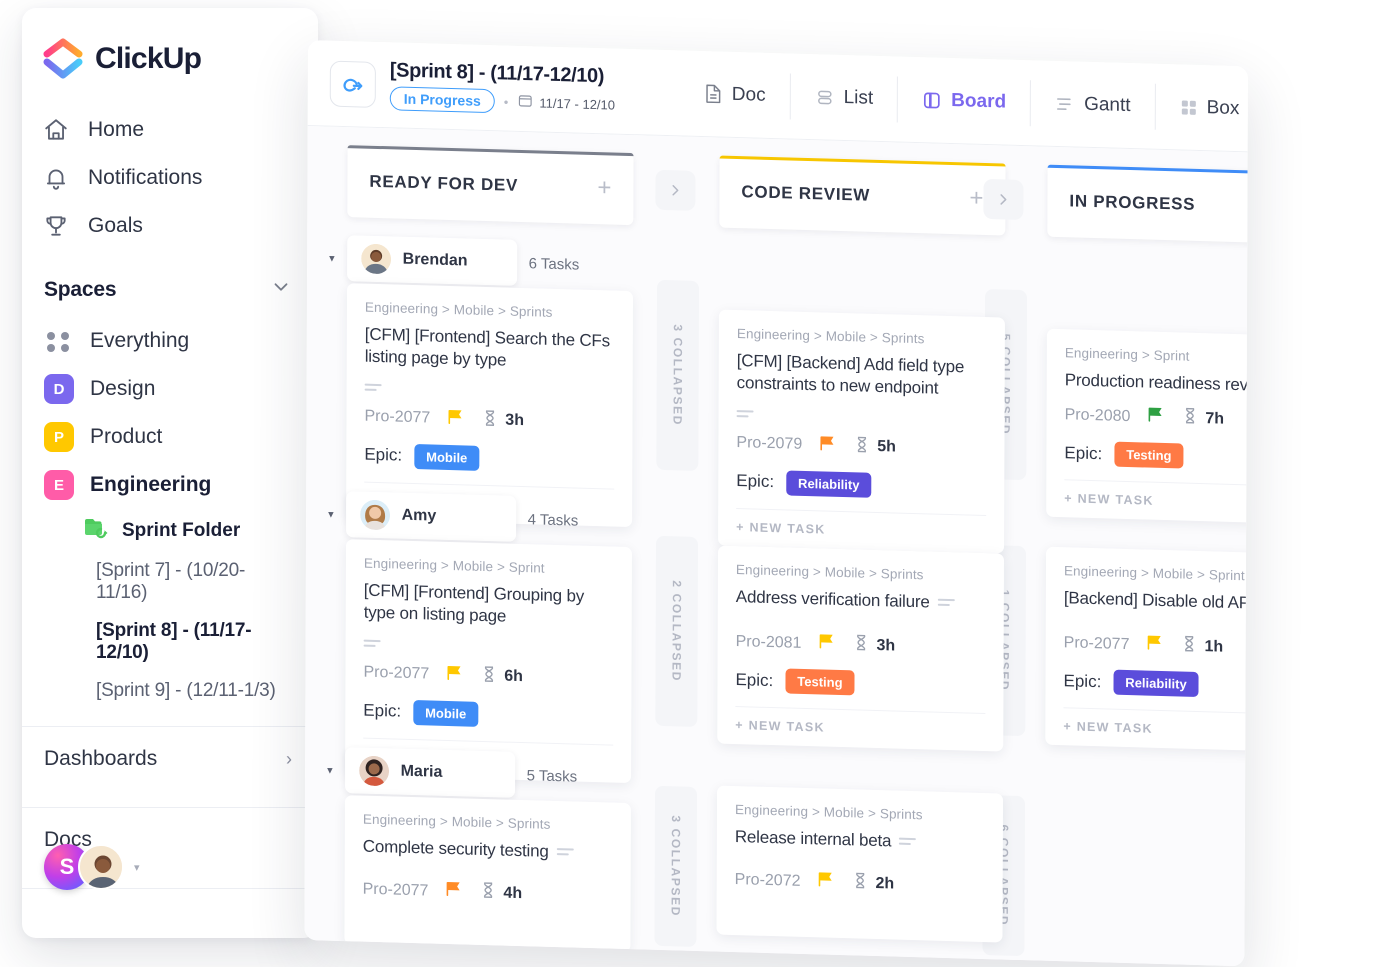 This screenshot has width=1399, height=967. I want to click on task-title-row: Release internal beta, so click(860, 840).